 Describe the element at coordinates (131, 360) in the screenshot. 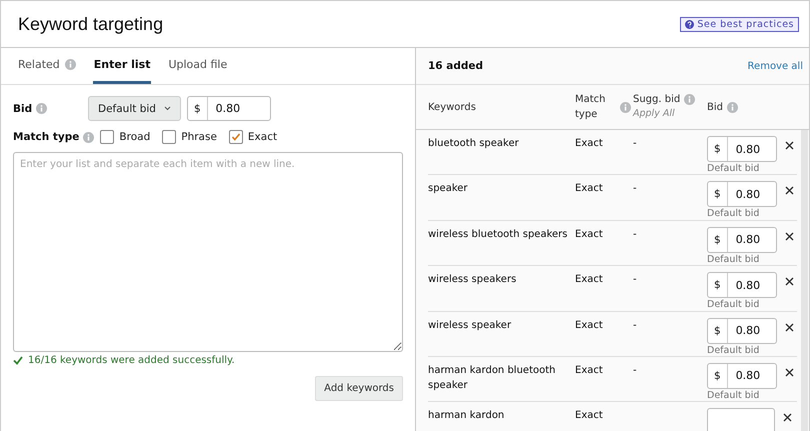

I see `success-message: 16/16 keywords were added successfully.` at that location.